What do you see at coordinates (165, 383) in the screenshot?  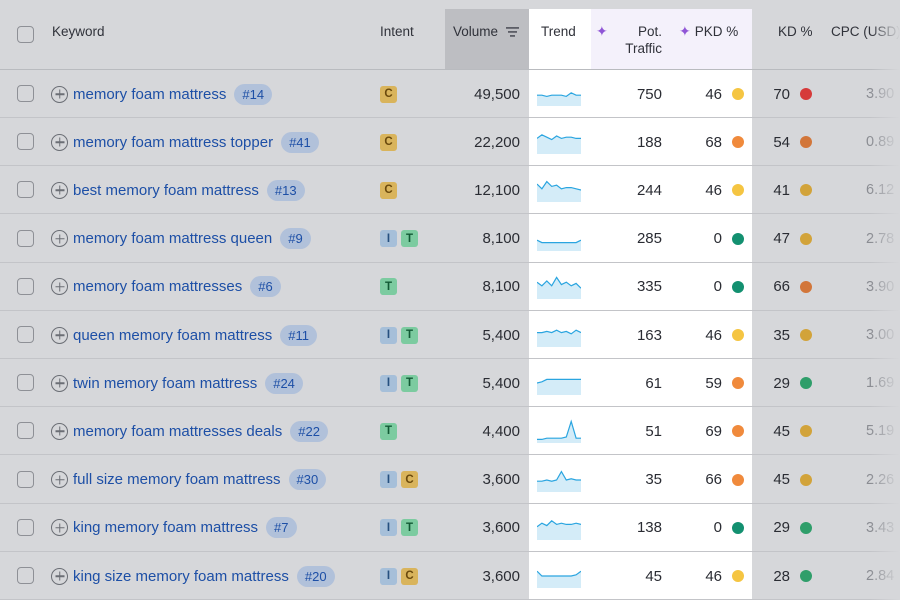 I see `keyword-link: twin memory foam mattress` at bounding box center [165, 383].